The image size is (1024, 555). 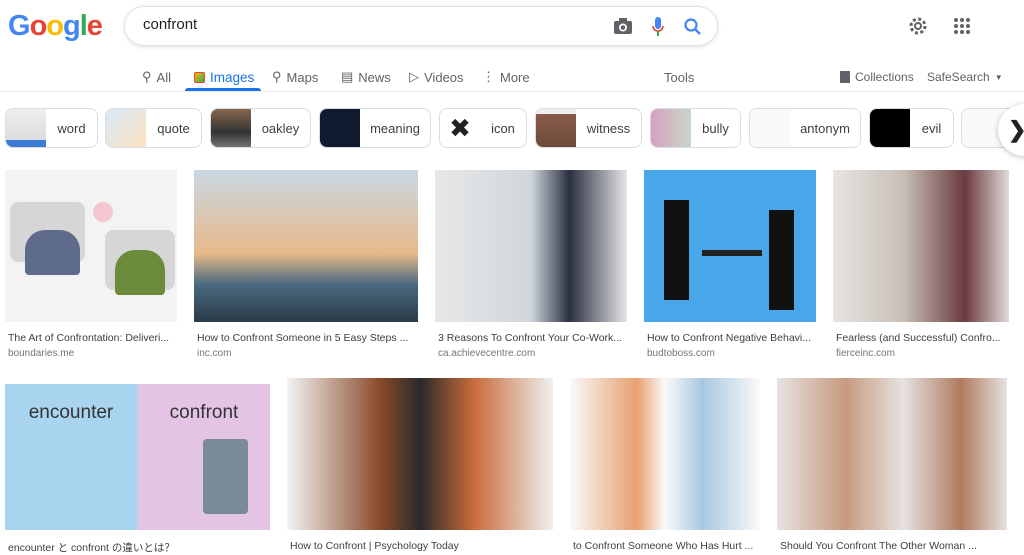 I want to click on tab-more: ⋮ More, so click(x=506, y=77).